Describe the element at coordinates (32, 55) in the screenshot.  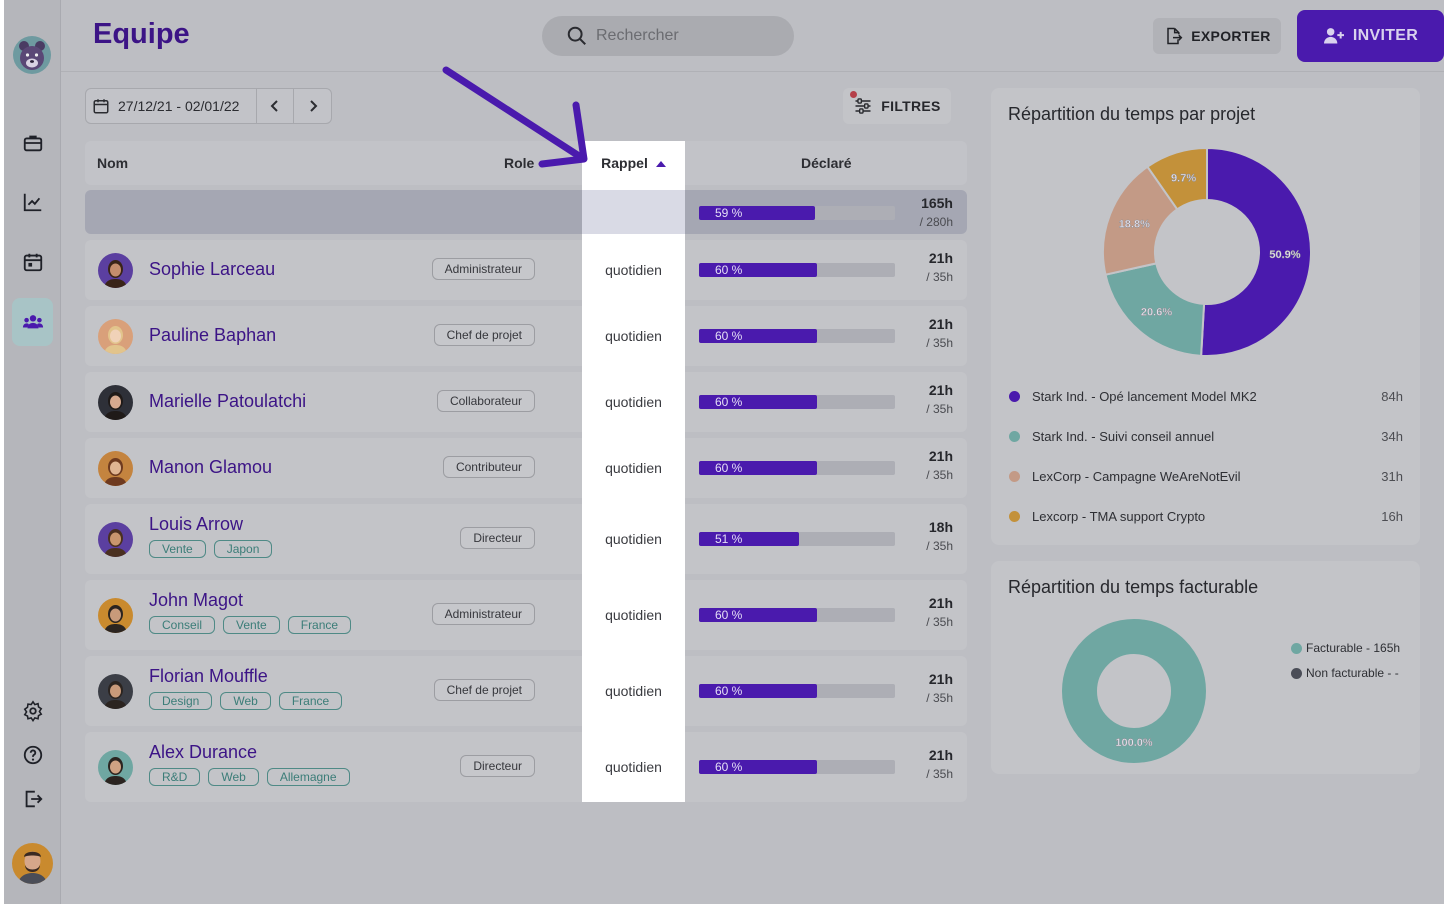
I see `app-logo` at that location.